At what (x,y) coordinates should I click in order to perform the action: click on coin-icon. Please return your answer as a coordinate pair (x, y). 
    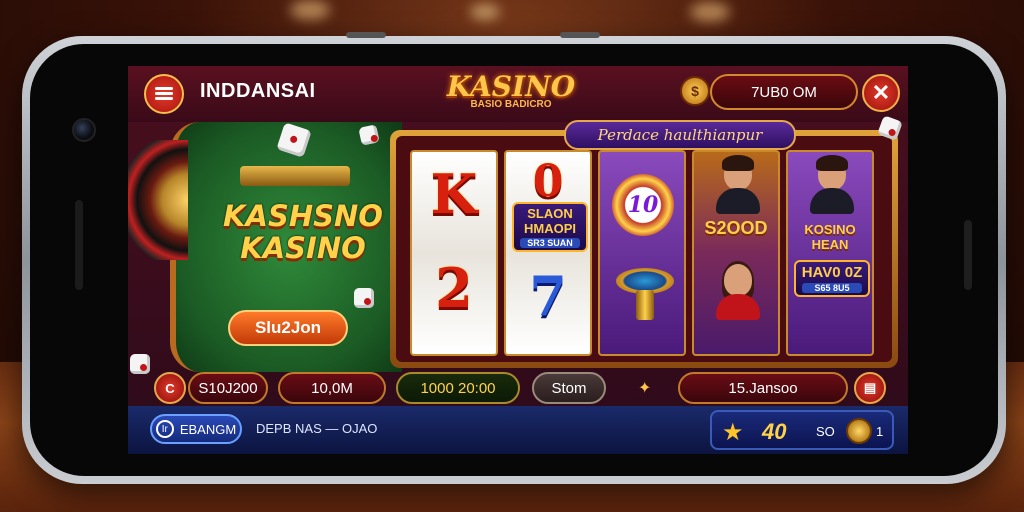
    Looking at the image, I should click on (859, 431).